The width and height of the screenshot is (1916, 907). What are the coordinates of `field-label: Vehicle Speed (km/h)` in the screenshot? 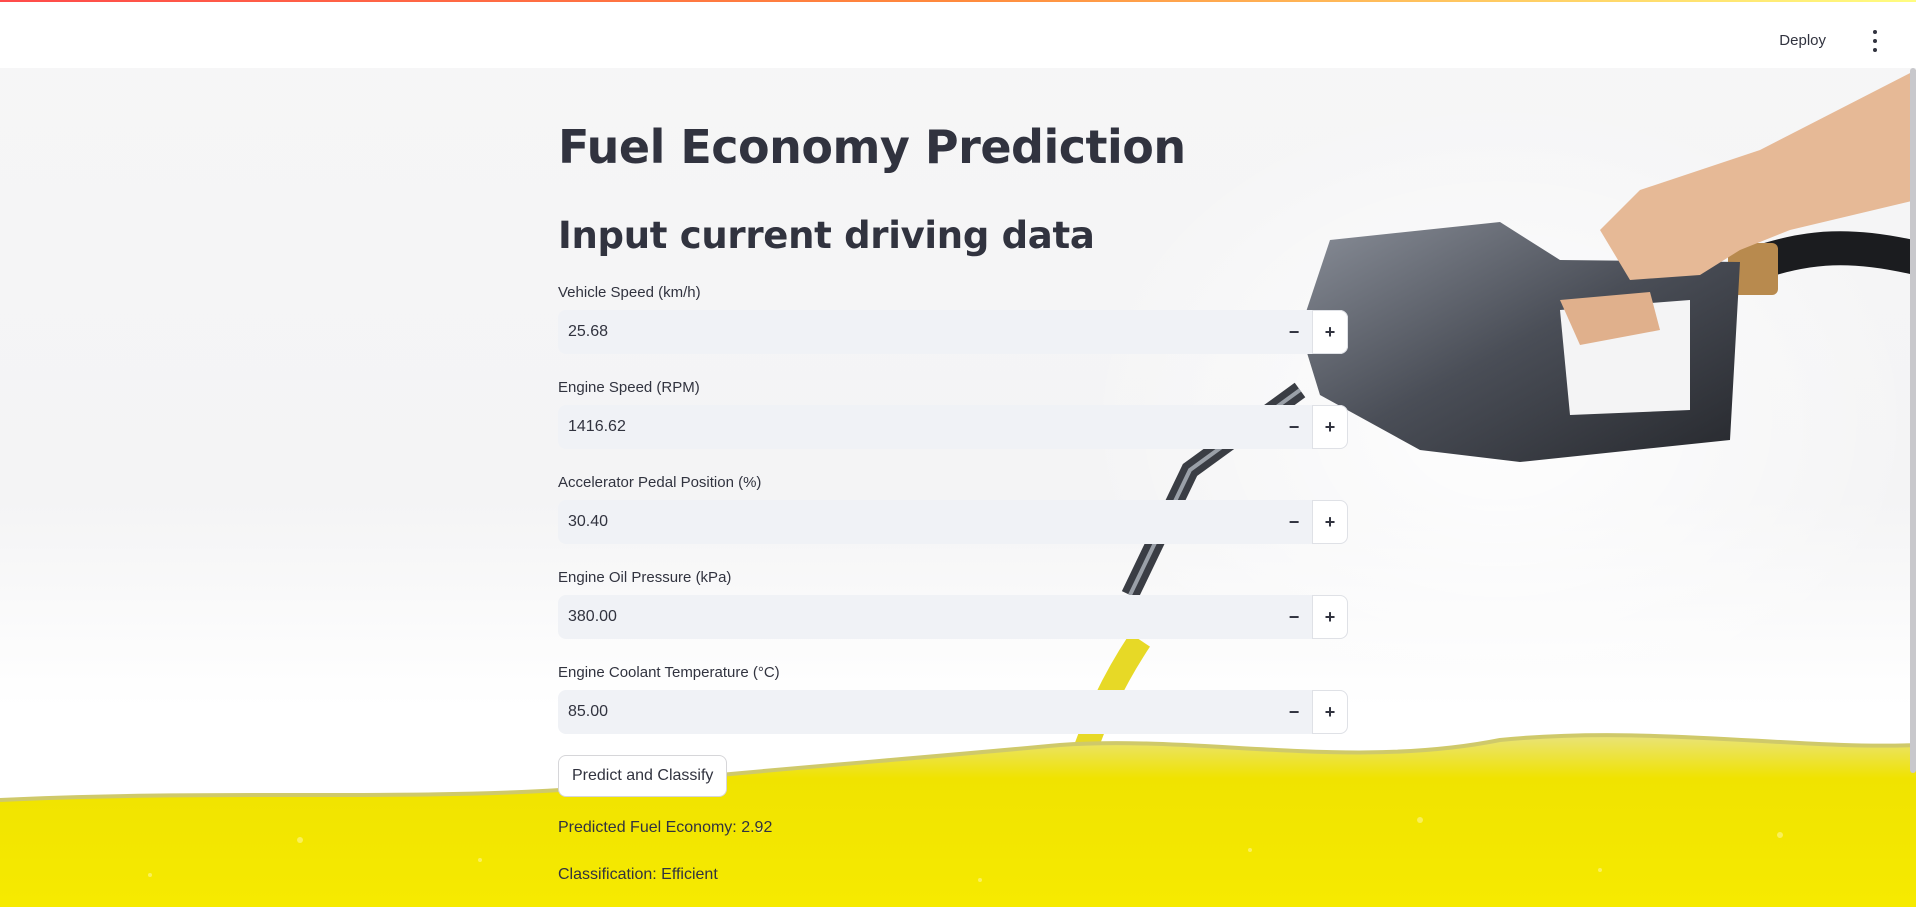 It's located at (629, 292).